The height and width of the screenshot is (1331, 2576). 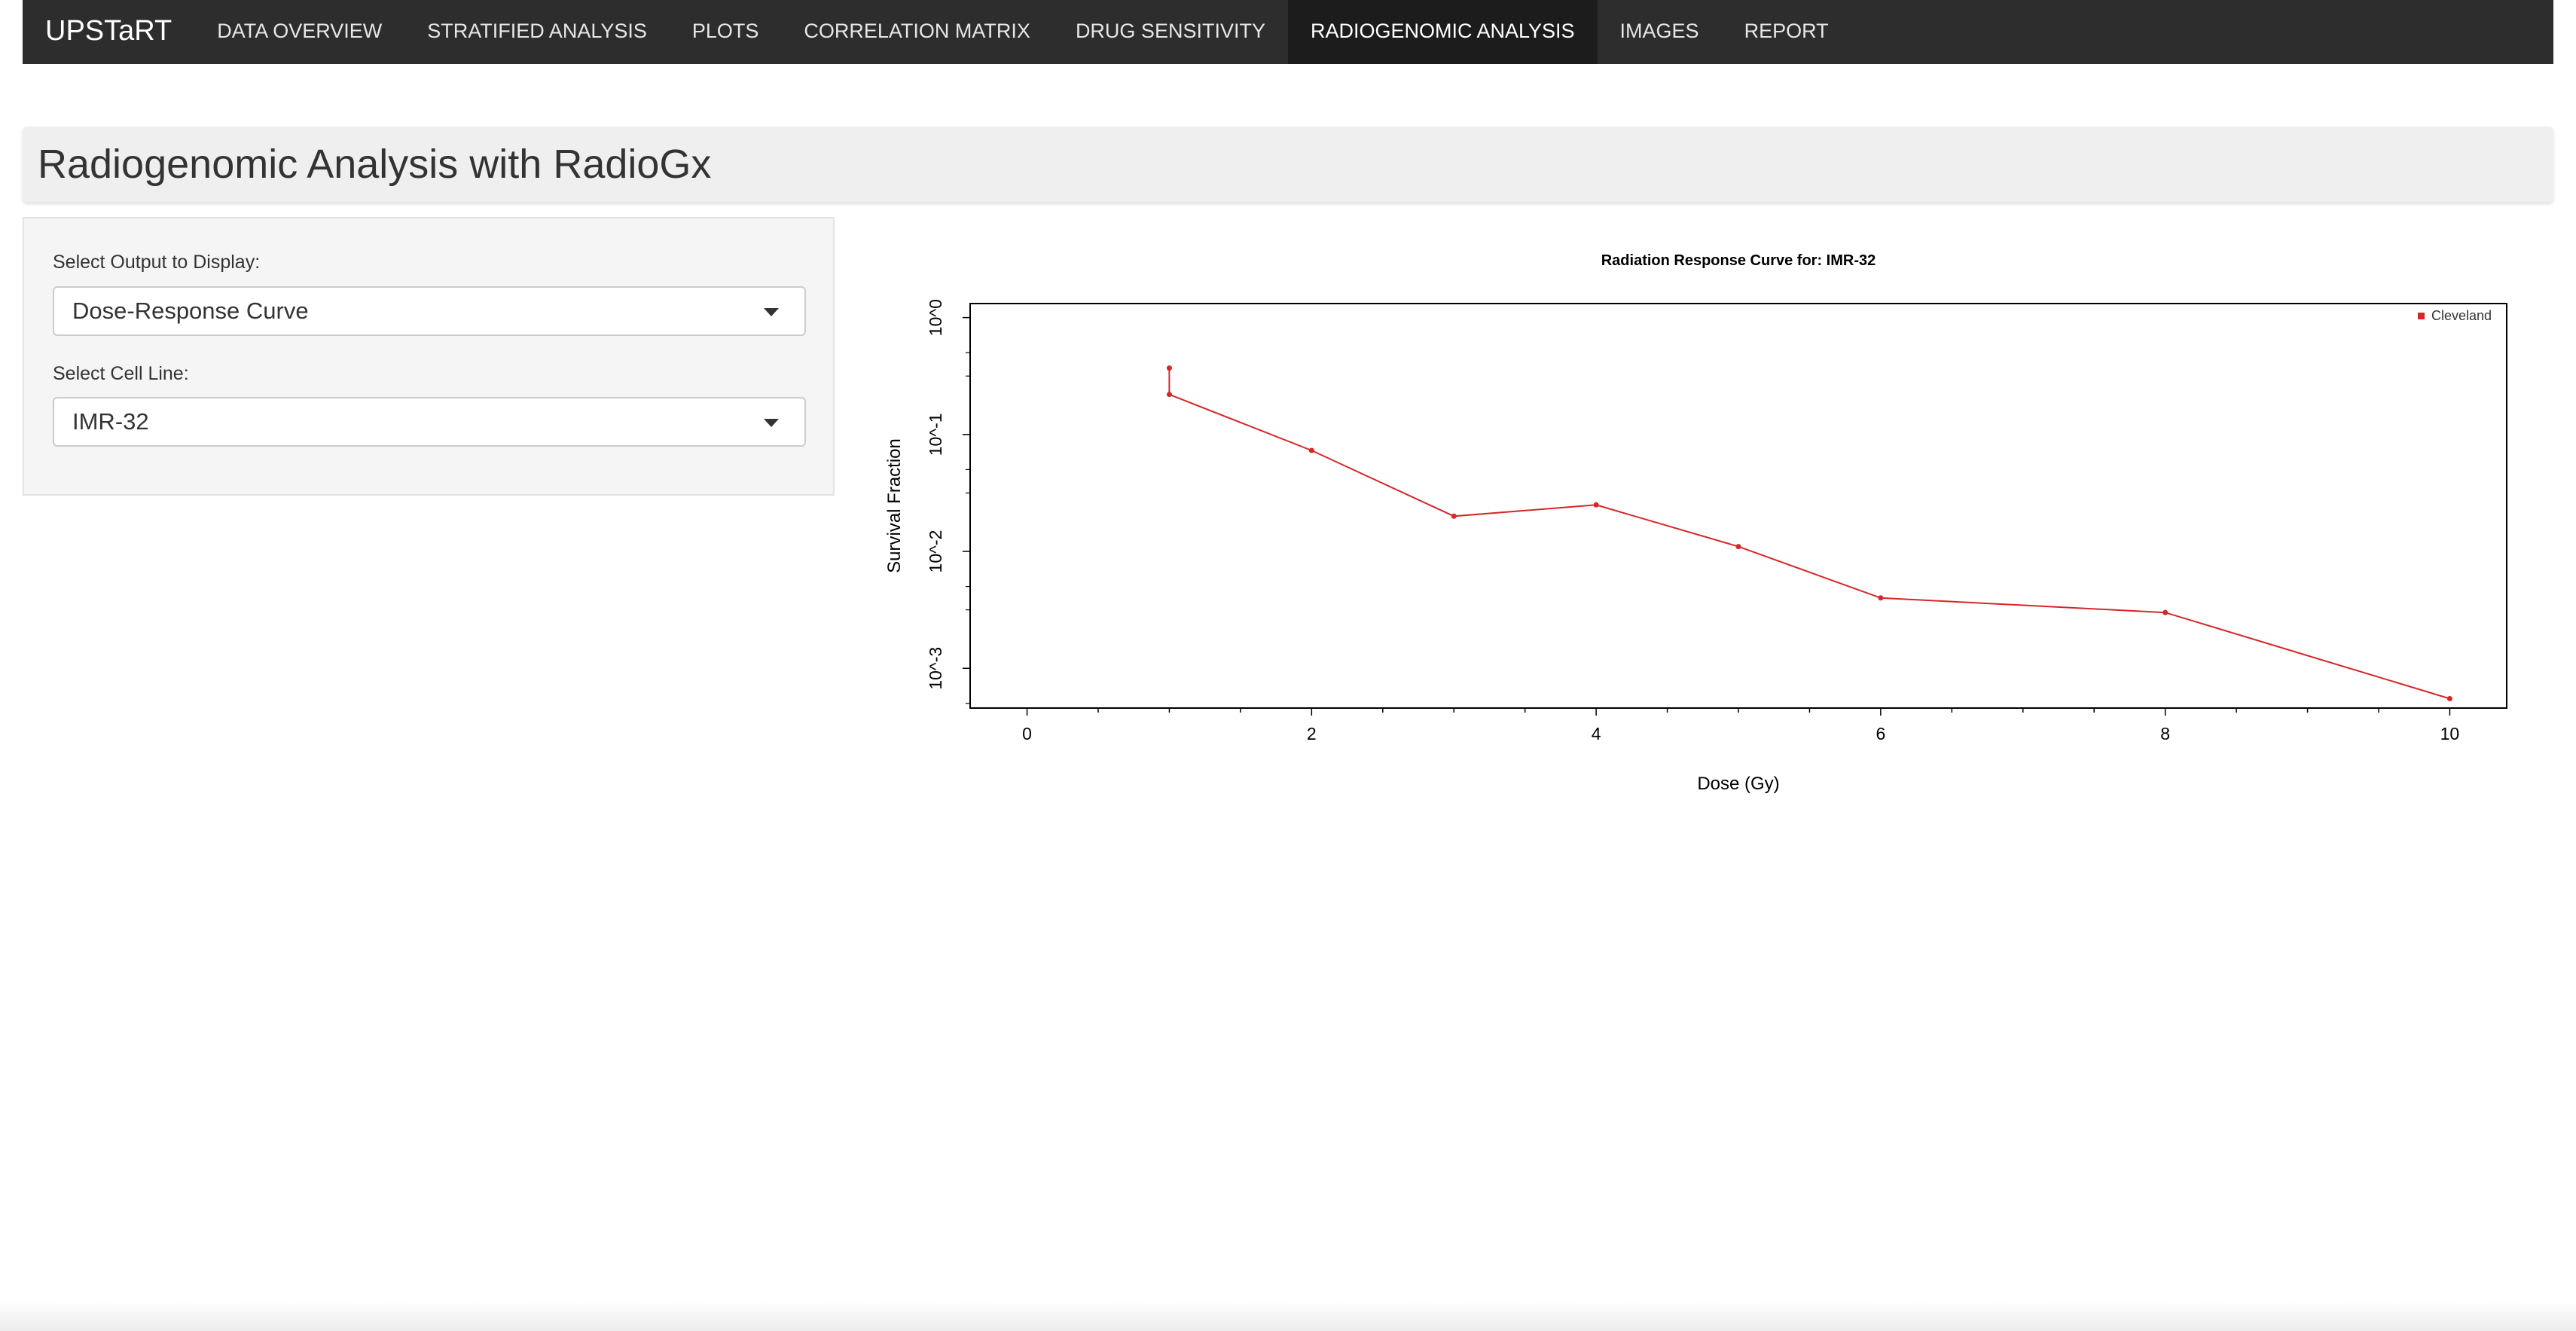 What do you see at coordinates (430, 422) in the screenshot?
I see `cell-line-select: IMR-32` at bounding box center [430, 422].